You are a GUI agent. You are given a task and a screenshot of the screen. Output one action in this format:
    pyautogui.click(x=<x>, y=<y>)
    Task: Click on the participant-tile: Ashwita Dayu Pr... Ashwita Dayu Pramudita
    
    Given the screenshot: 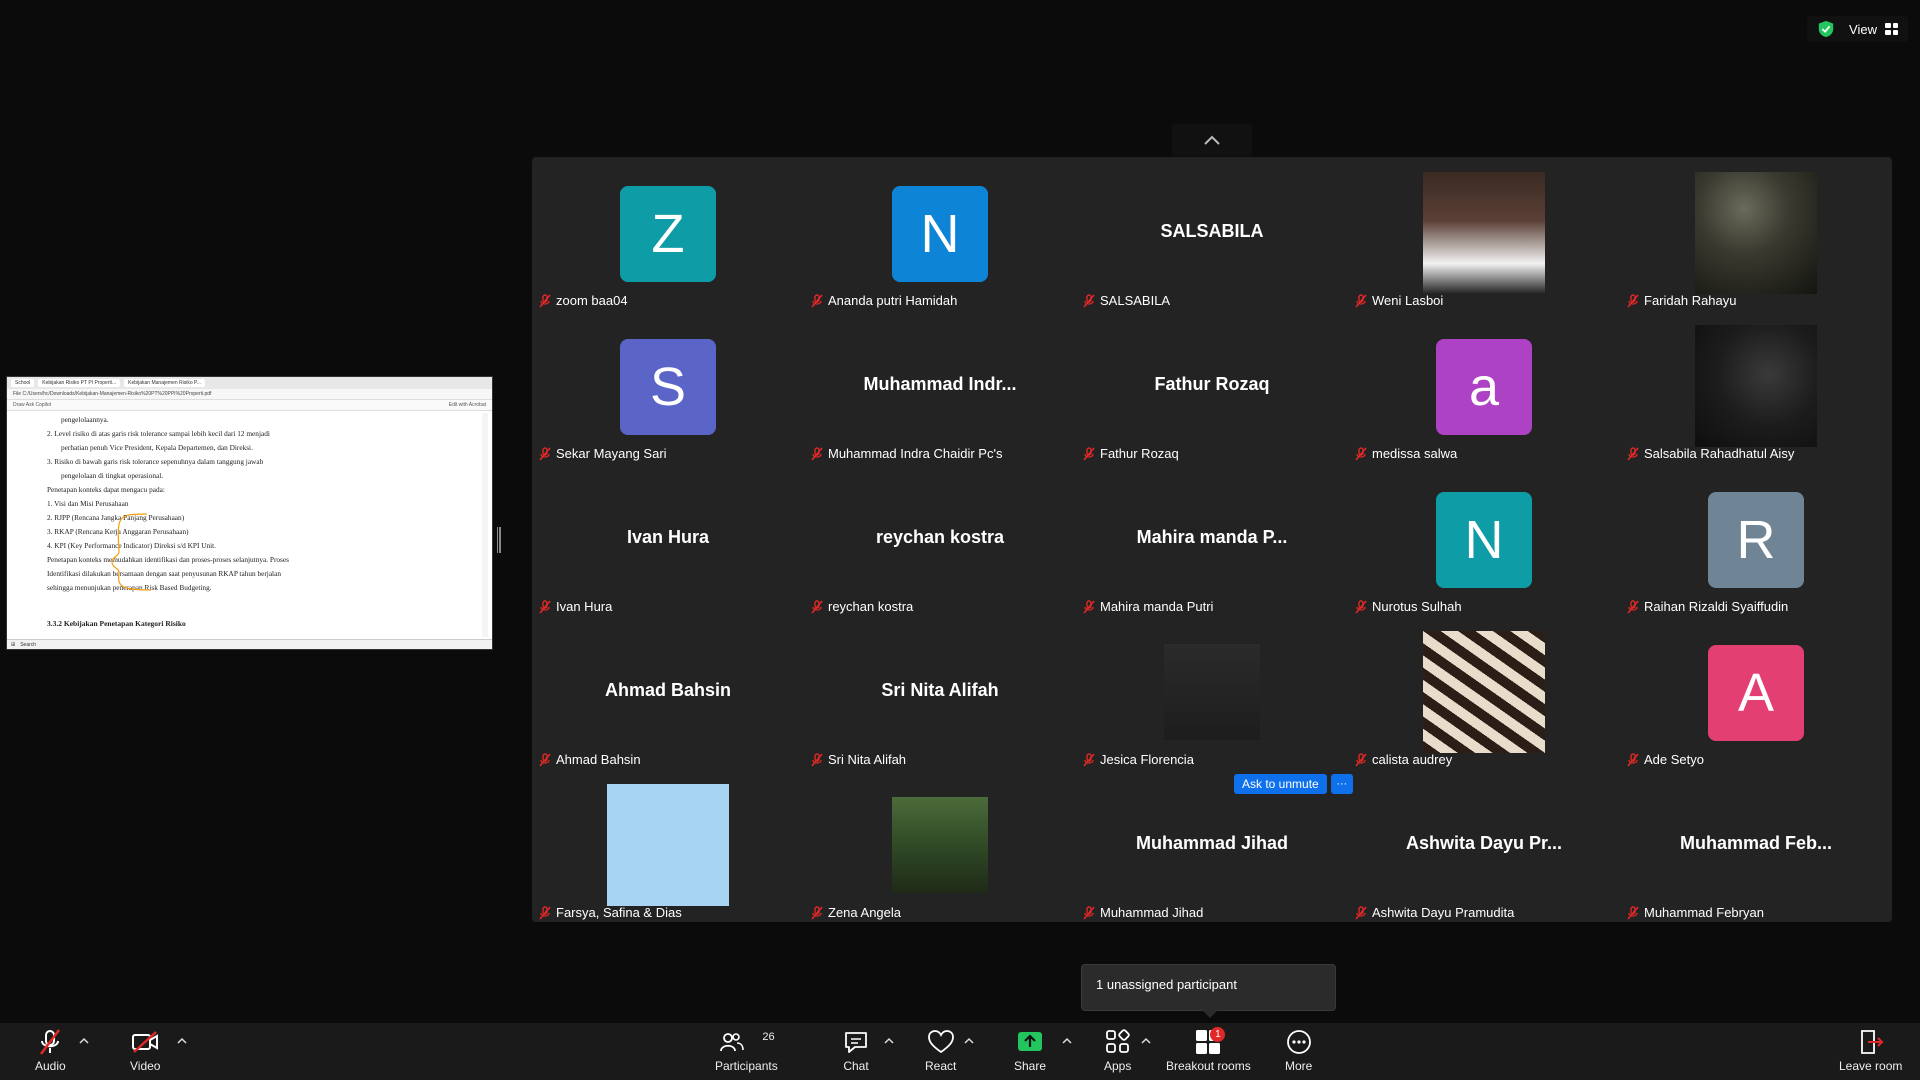 What is the action you would take?
    pyautogui.click(x=1484, y=845)
    